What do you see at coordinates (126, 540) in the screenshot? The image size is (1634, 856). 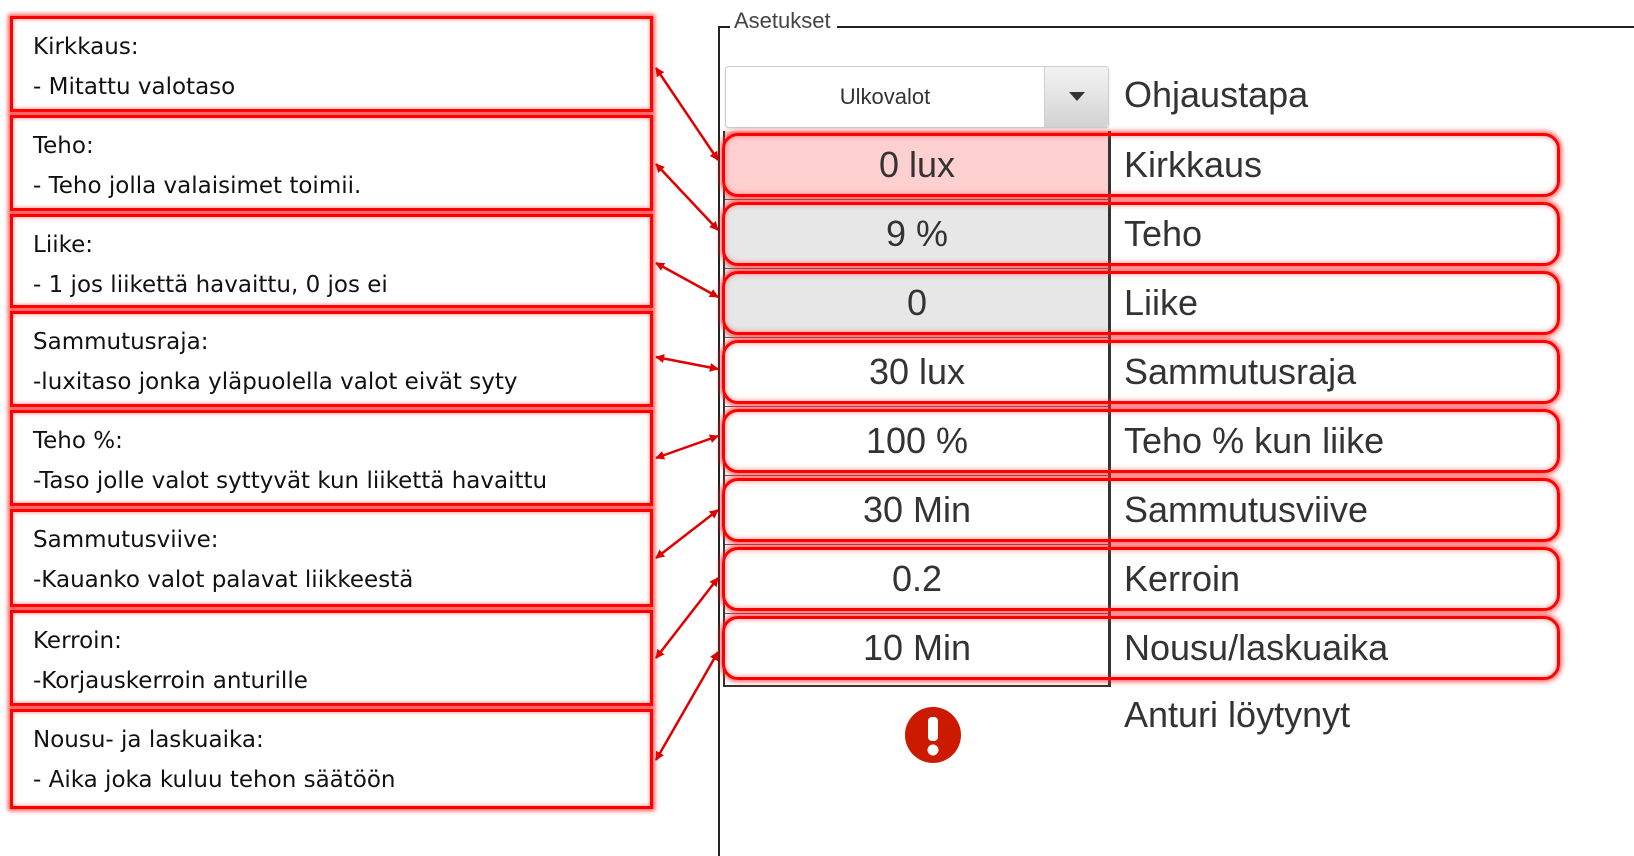 I see `annotation-title: Sammutusviive:` at bounding box center [126, 540].